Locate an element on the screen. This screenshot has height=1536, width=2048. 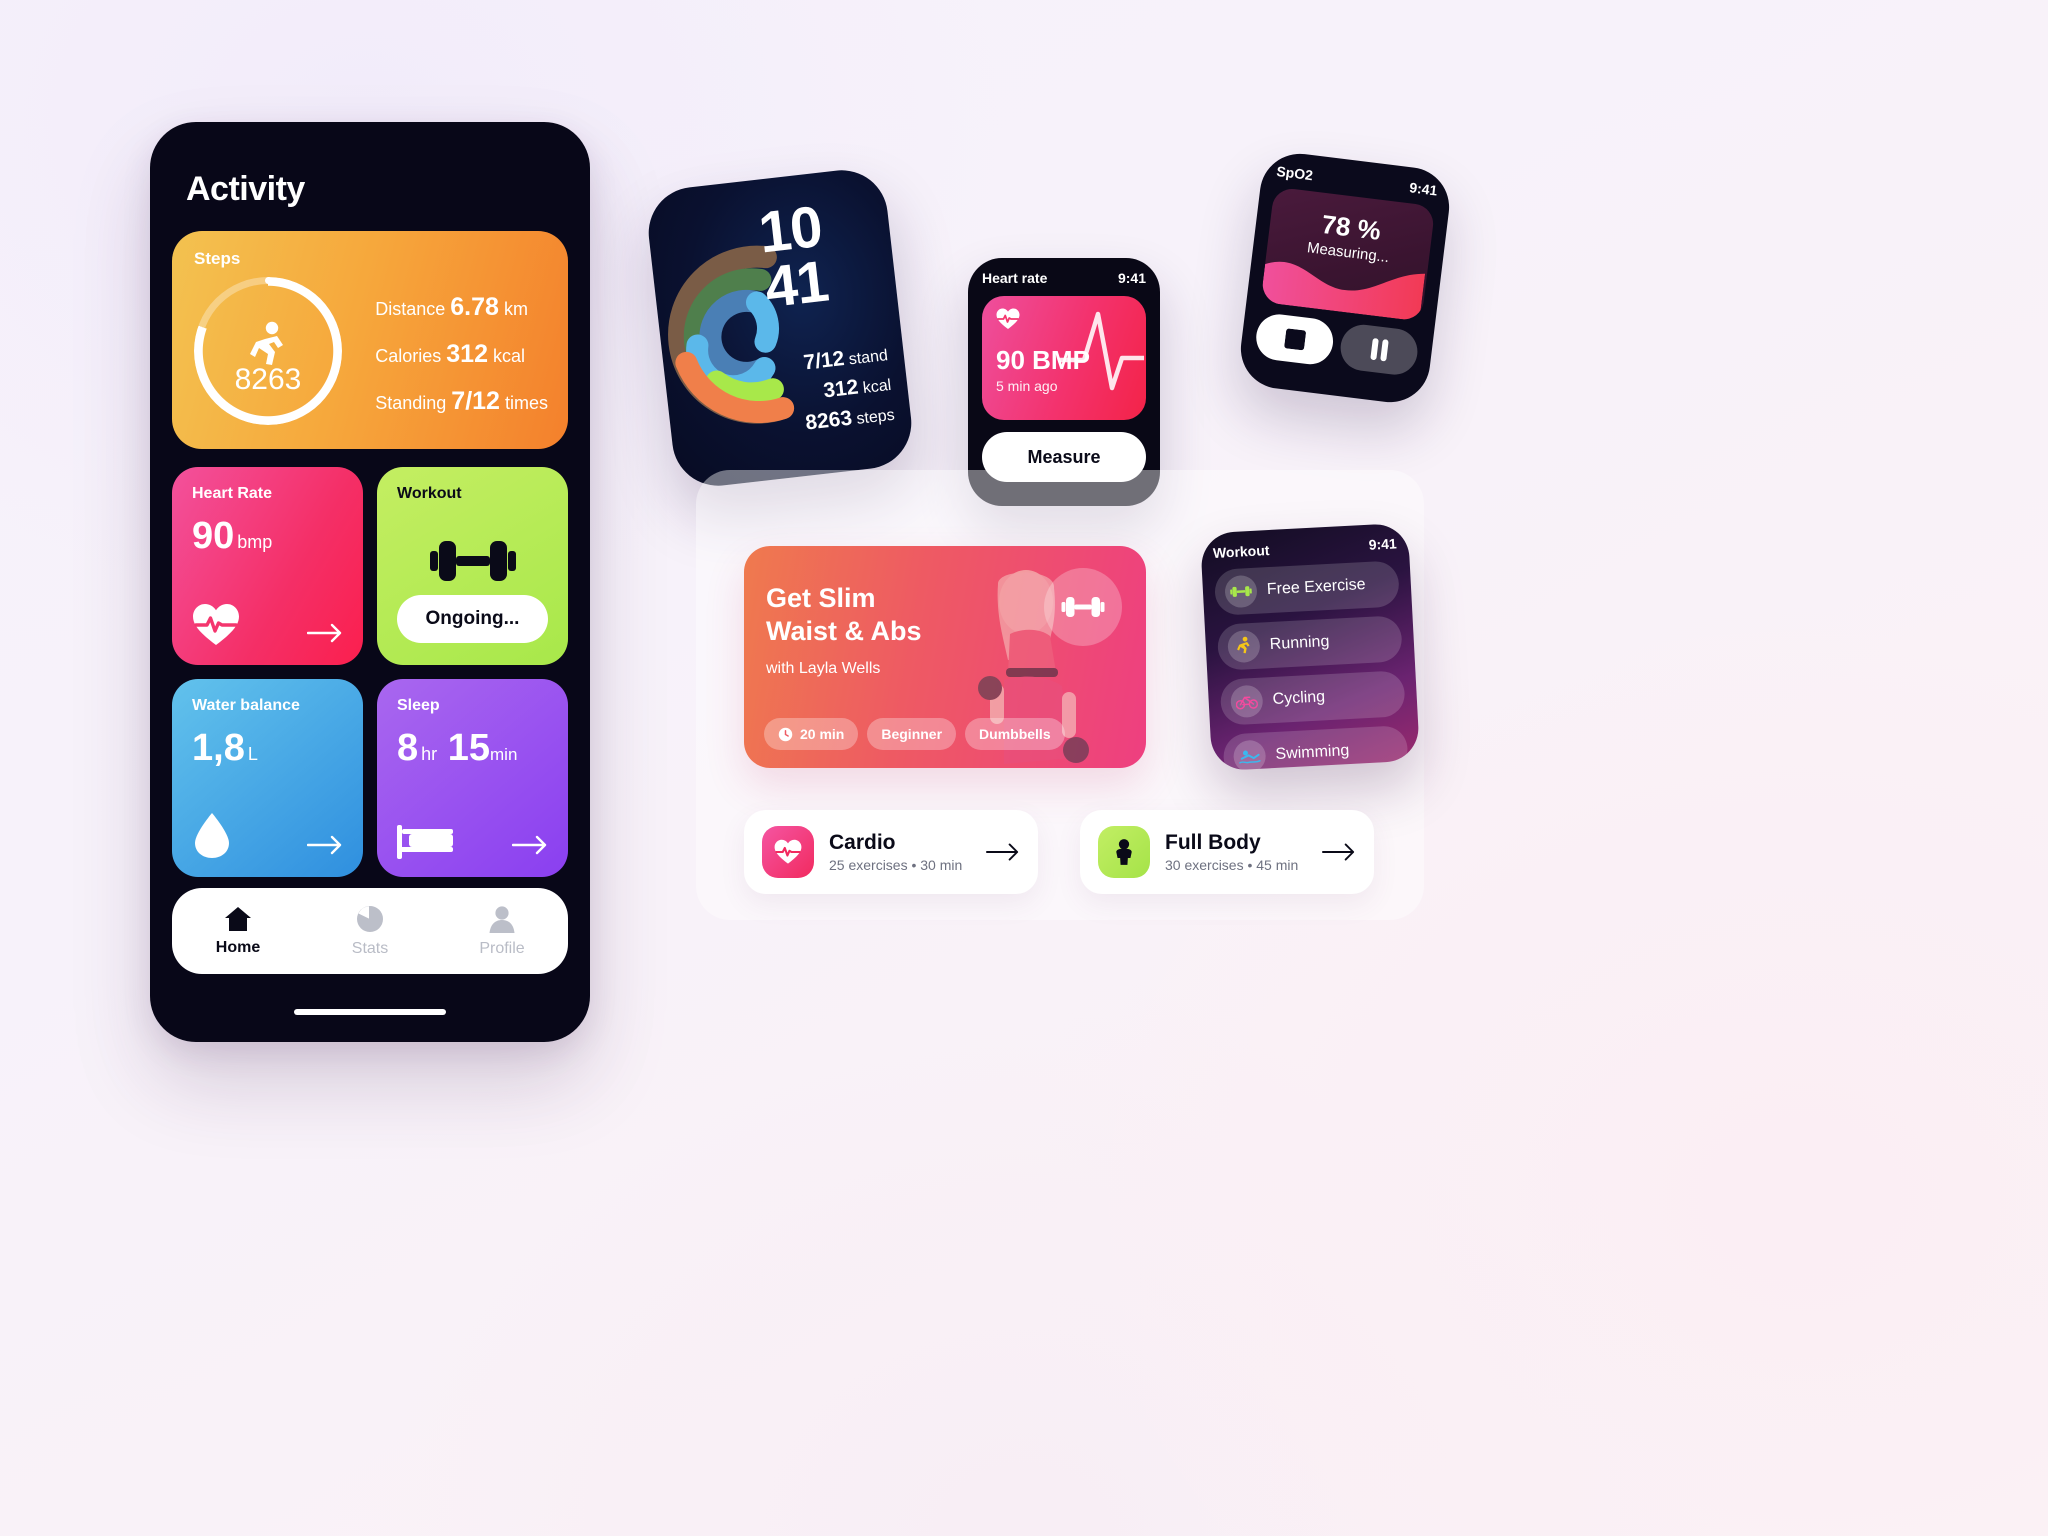
workout-row-full-body-subtitle: 30 exercises • 45 min is located at coordinates (1232, 865).